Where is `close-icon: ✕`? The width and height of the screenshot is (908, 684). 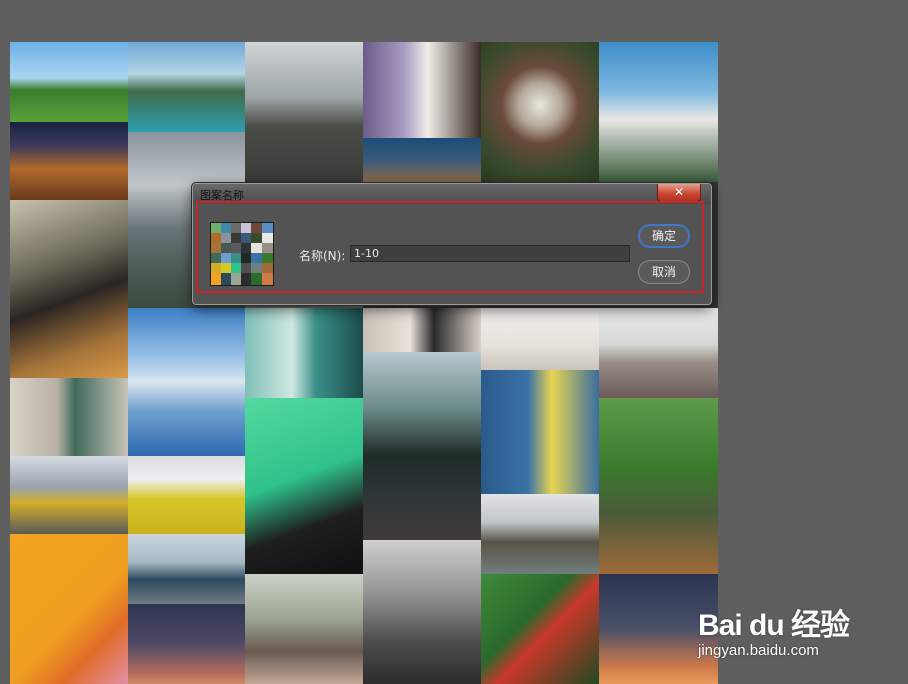 close-icon: ✕ is located at coordinates (679, 192).